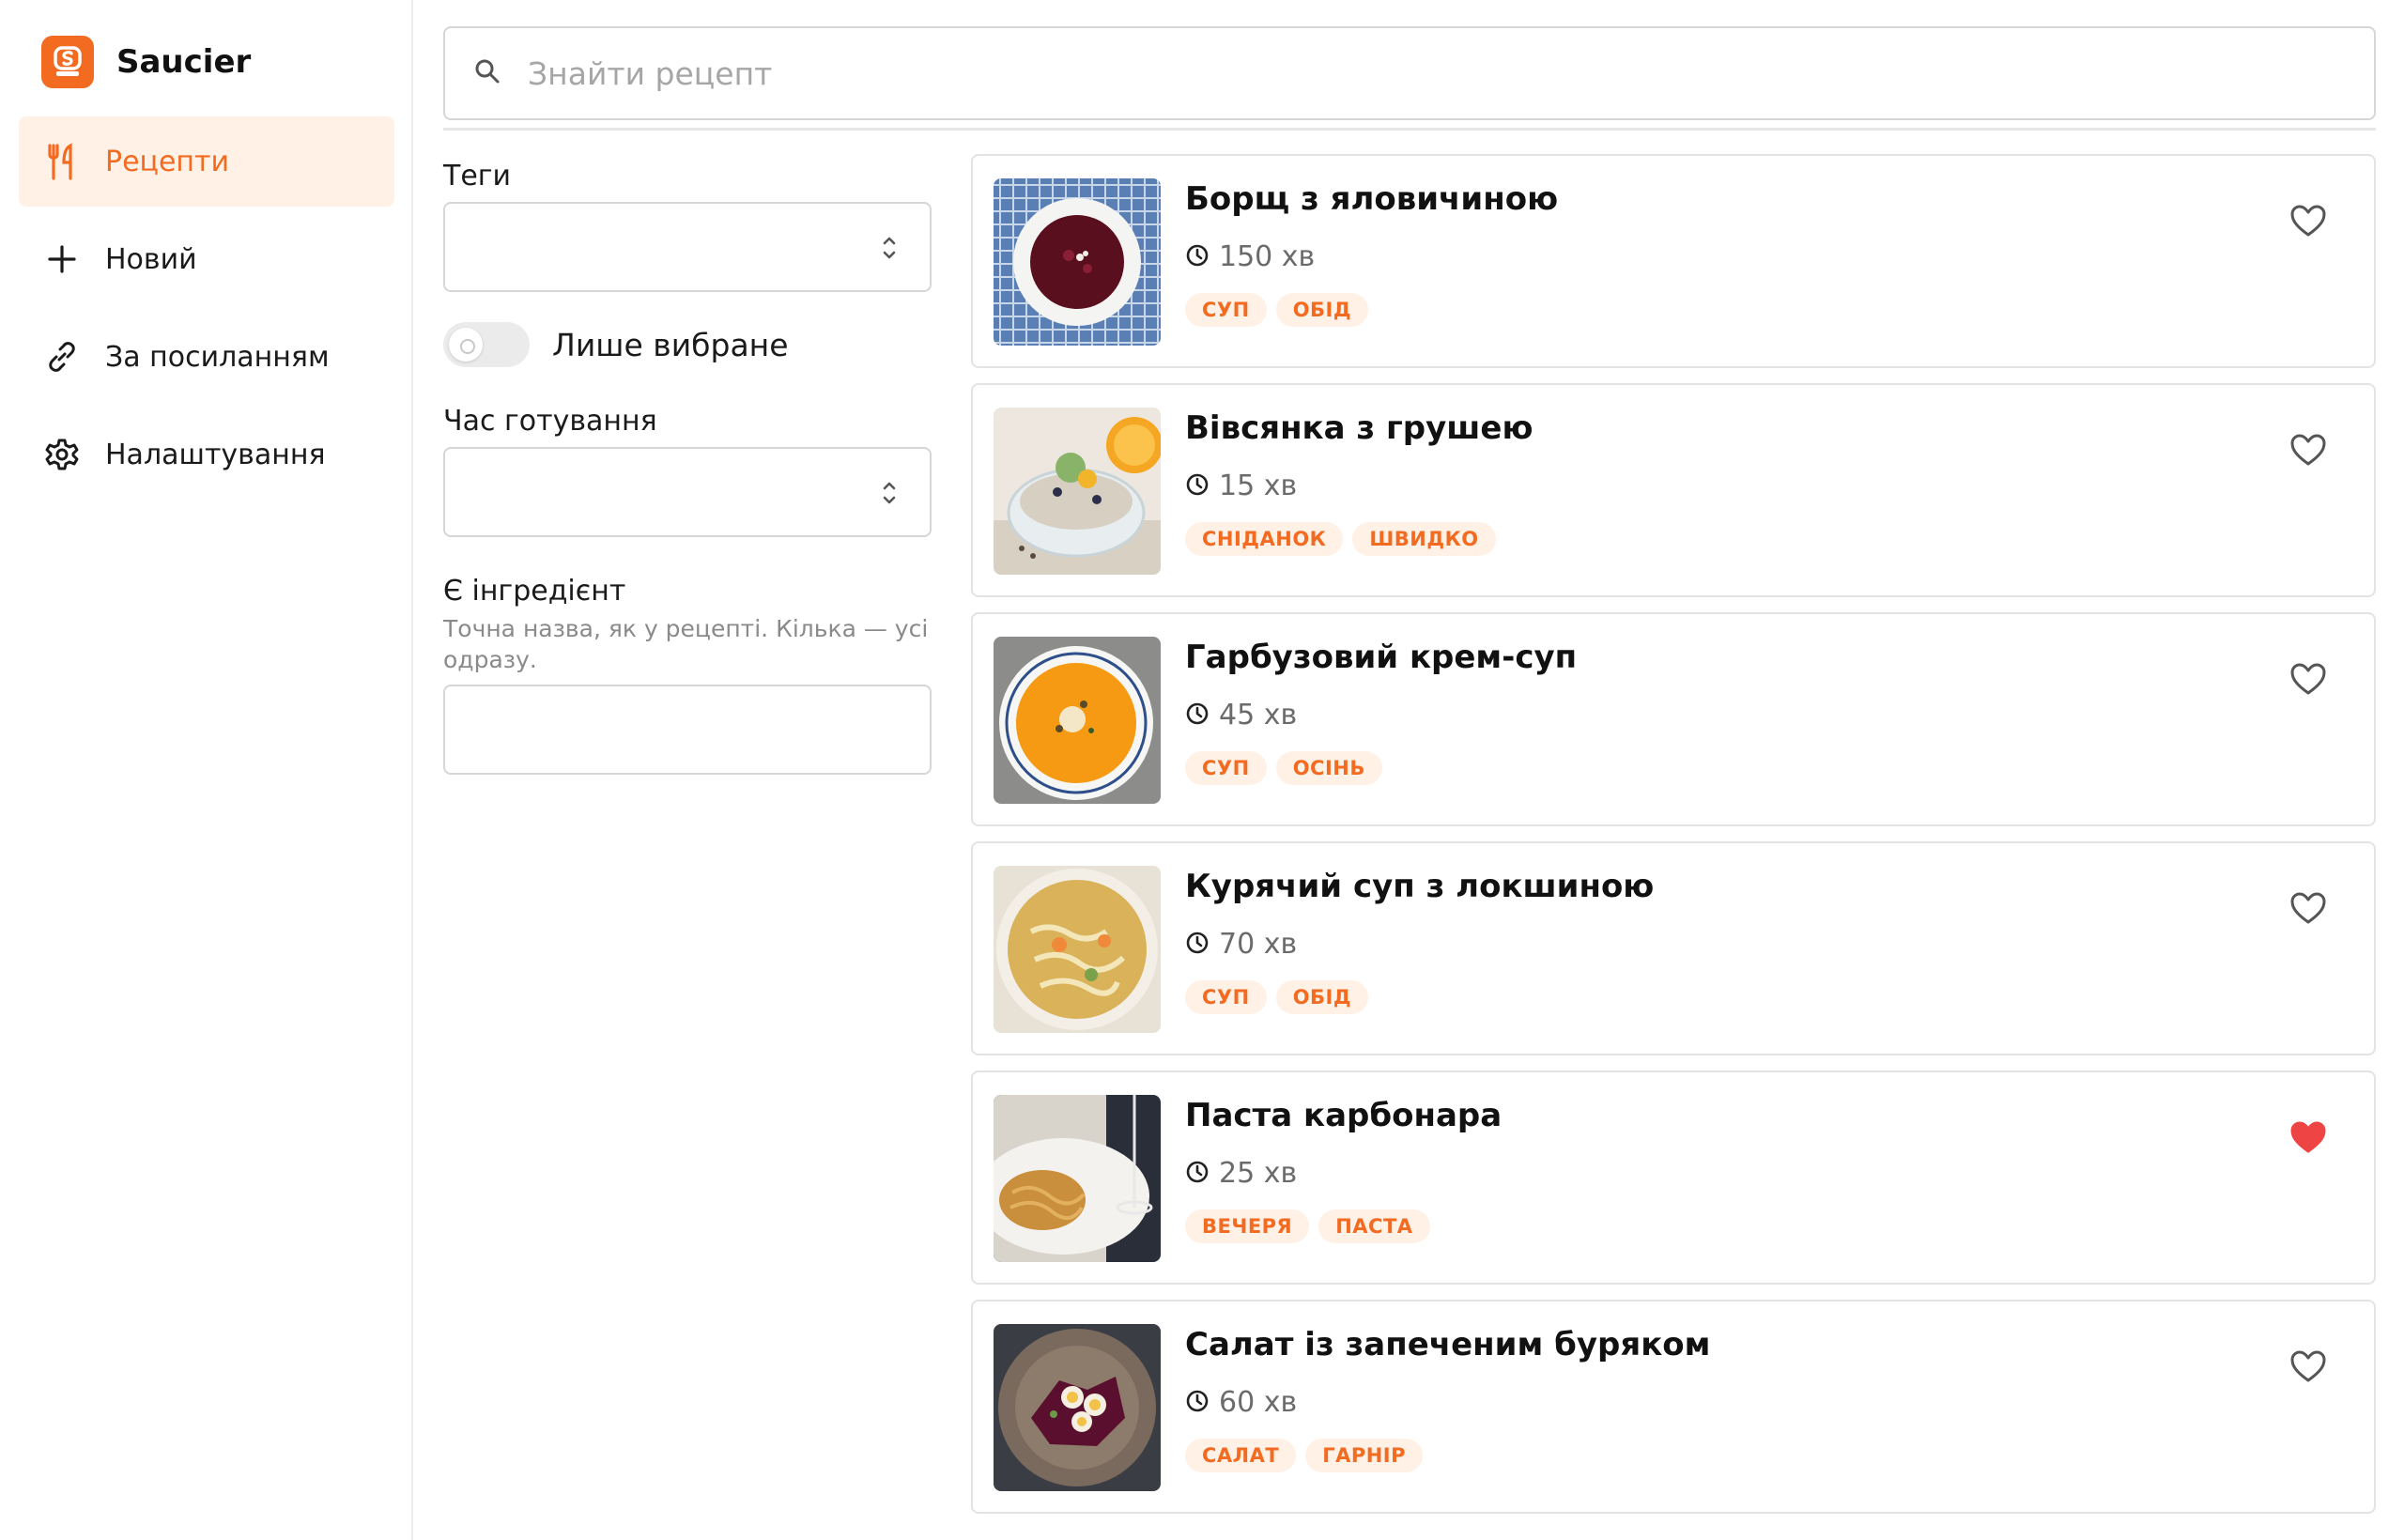 The width and height of the screenshot is (2404, 1540). What do you see at coordinates (1673, 1177) in the screenshot?
I see `recipe-card: Паста карбонара 25 хв ВЕЧЕРЯ ПАСТА` at bounding box center [1673, 1177].